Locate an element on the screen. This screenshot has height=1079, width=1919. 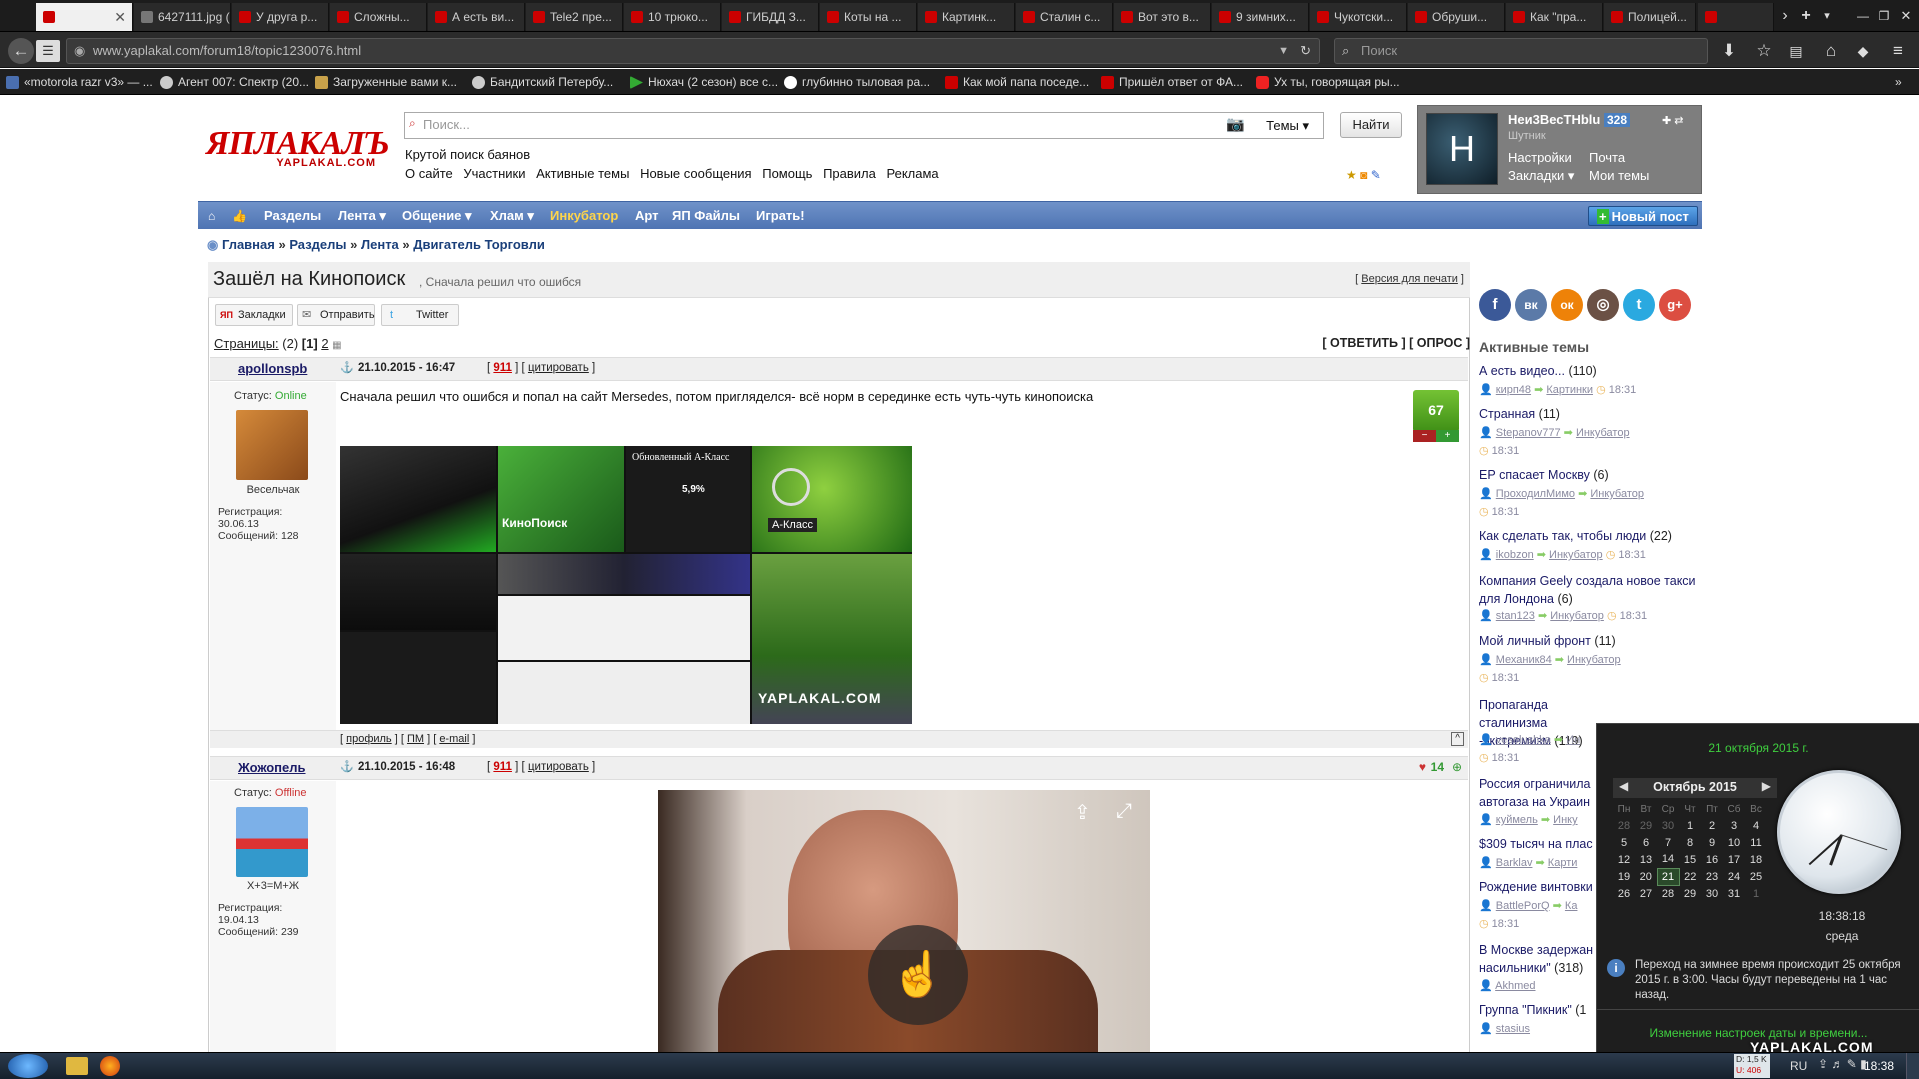
back-icon: ← is located at coordinates (21, 51).